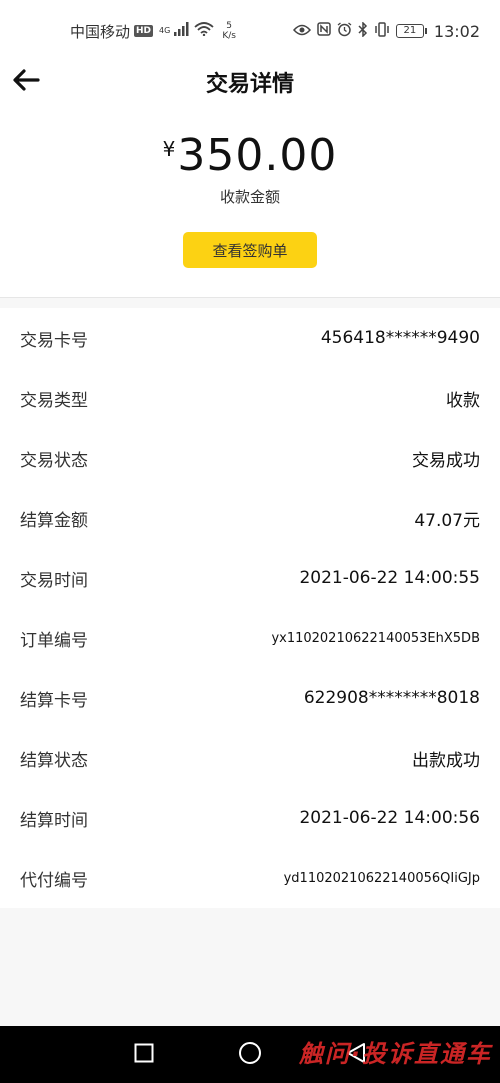 The image size is (500, 1083). I want to click on carrier-name: 中国移动, so click(100, 31).